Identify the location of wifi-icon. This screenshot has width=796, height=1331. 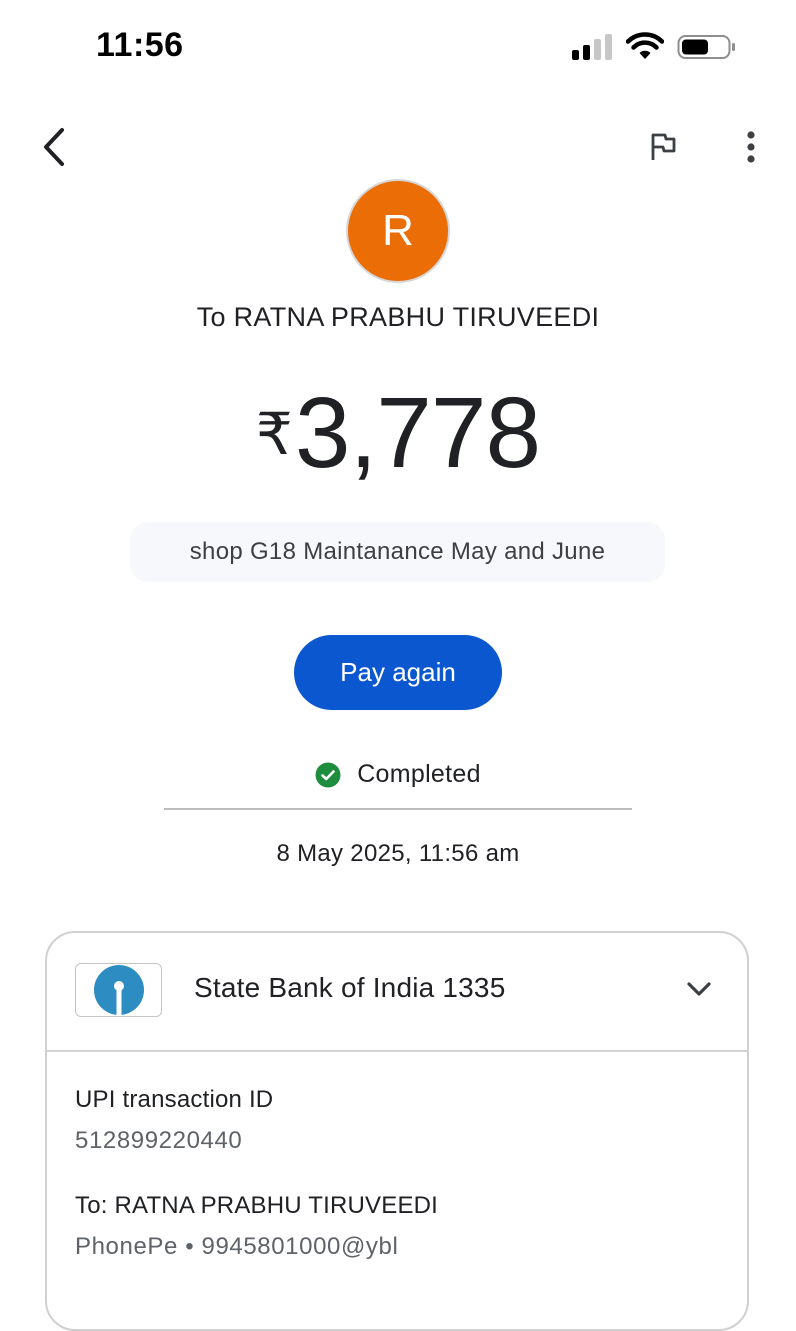
(645, 45).